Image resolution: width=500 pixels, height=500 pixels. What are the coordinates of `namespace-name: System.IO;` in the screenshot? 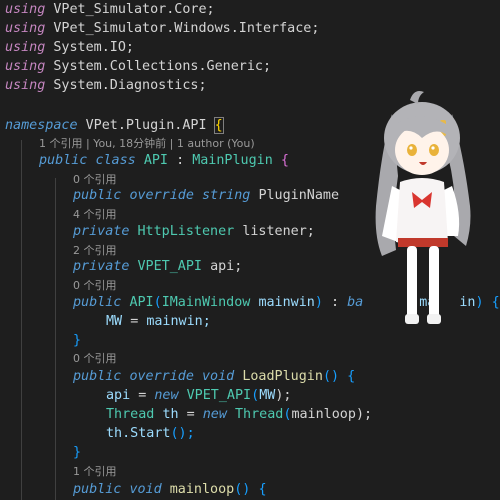 It's located at (93, 47).